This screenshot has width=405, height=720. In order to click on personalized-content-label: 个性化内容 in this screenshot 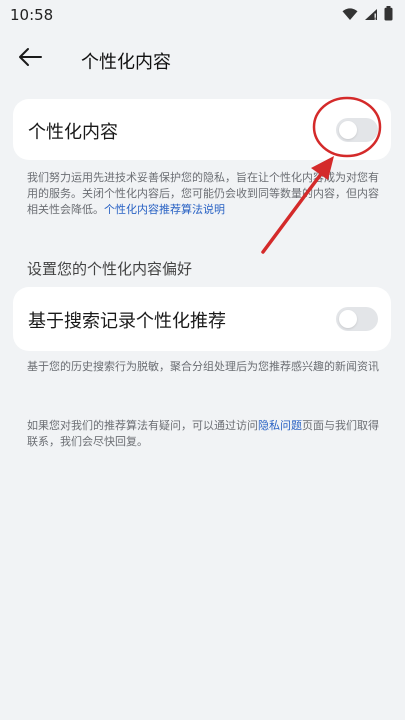, I will do `click(73, 132)`.